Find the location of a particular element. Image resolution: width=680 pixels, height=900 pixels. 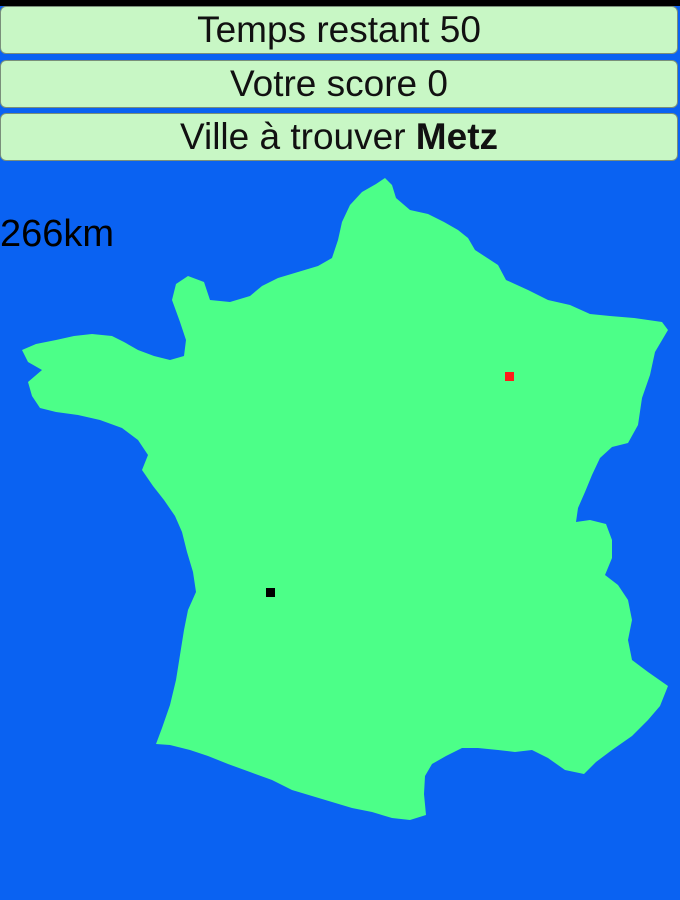

target-city-marker is located at coordinates (509, 376).